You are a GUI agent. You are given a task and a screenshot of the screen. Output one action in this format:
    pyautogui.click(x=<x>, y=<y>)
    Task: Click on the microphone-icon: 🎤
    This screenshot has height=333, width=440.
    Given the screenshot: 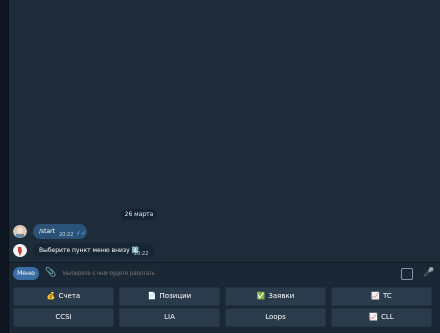 What is the action you would take?
    pyautogui.click(x=428, y=273)
    